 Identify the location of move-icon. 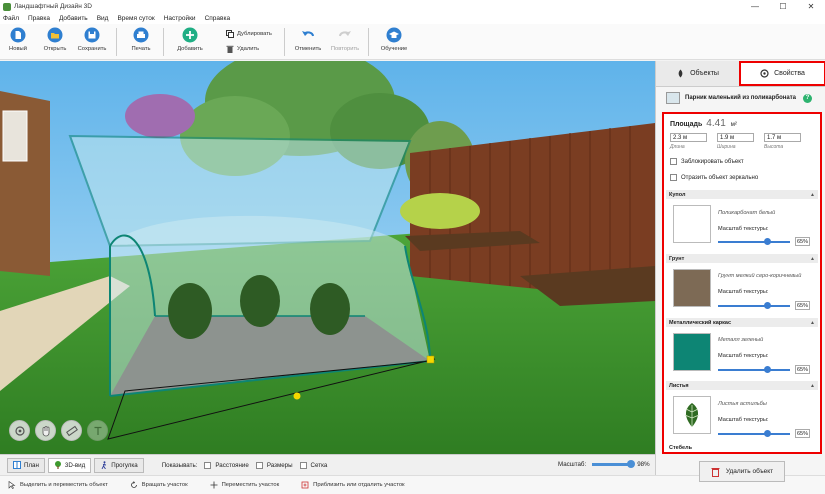
(214, 485).